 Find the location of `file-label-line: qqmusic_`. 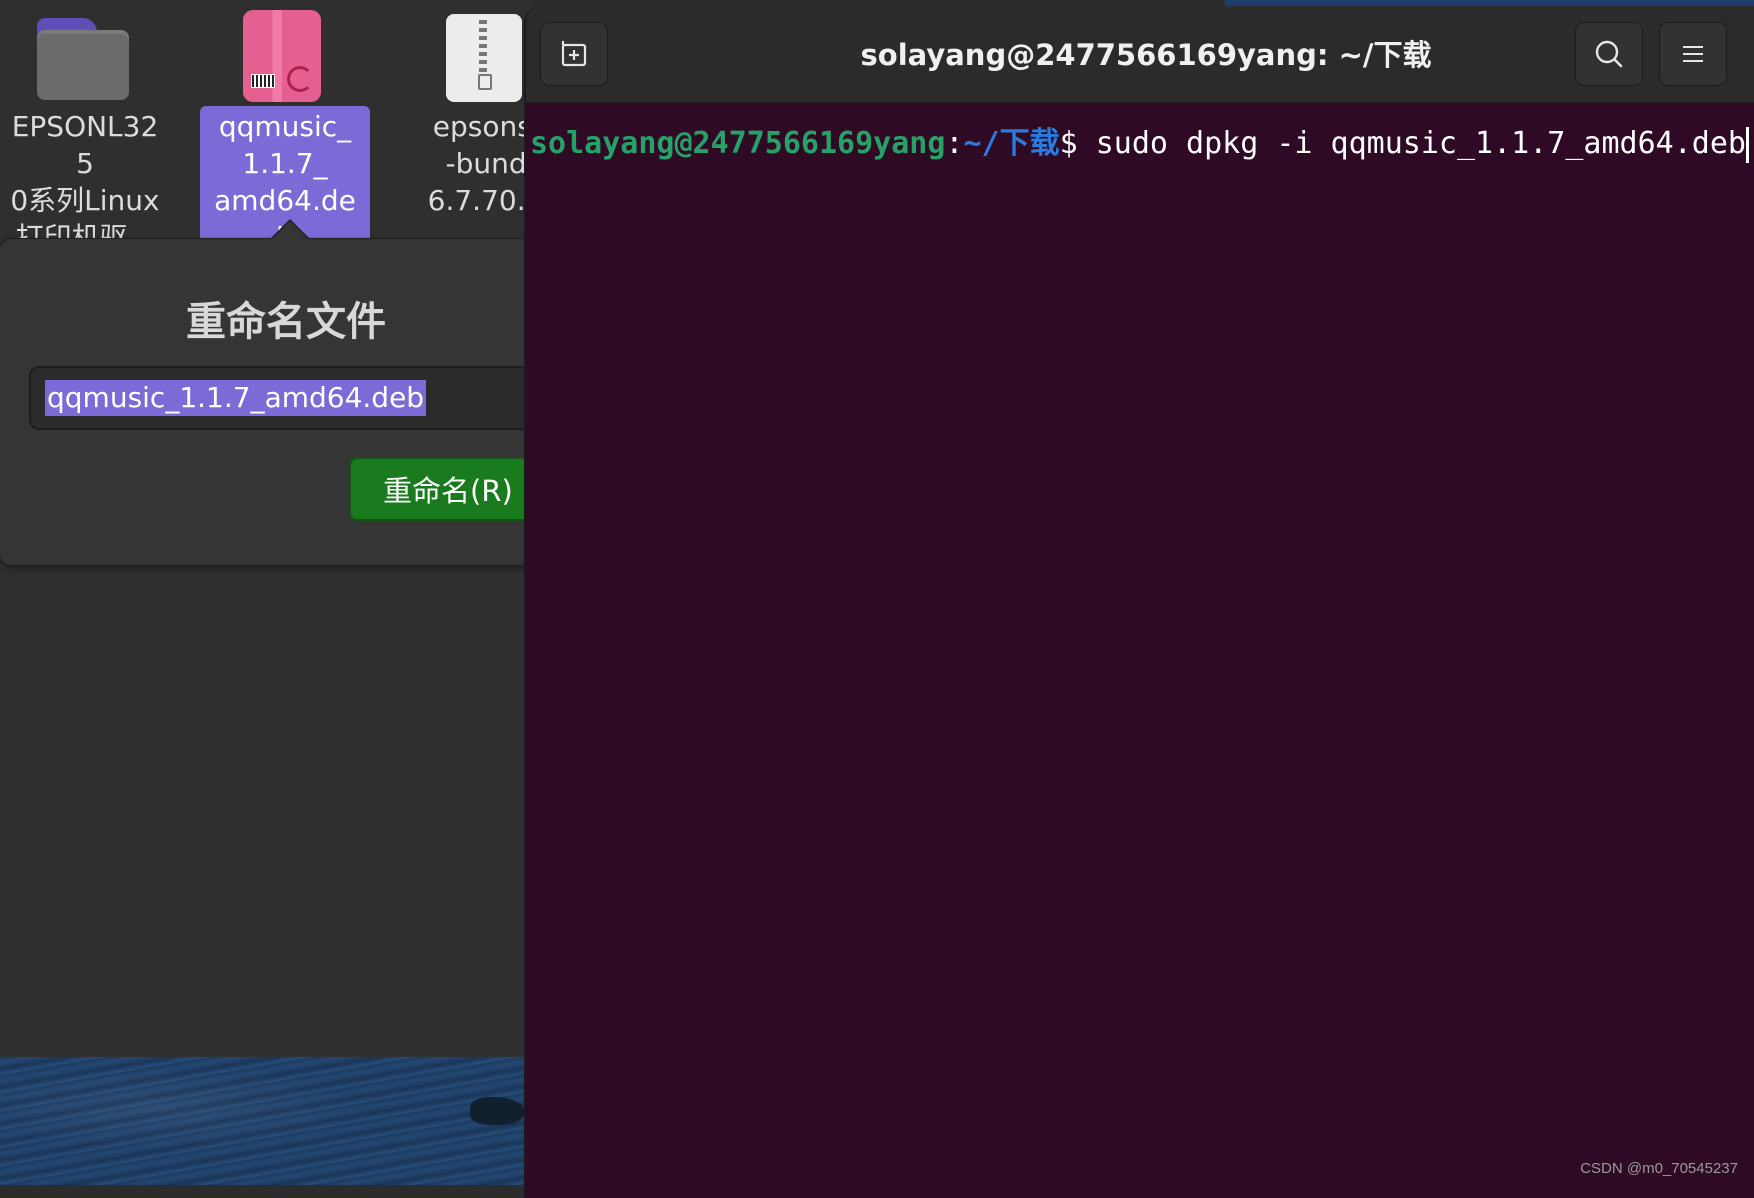

file-label-line: qqmusic_ is located at coordinates (285, 126).